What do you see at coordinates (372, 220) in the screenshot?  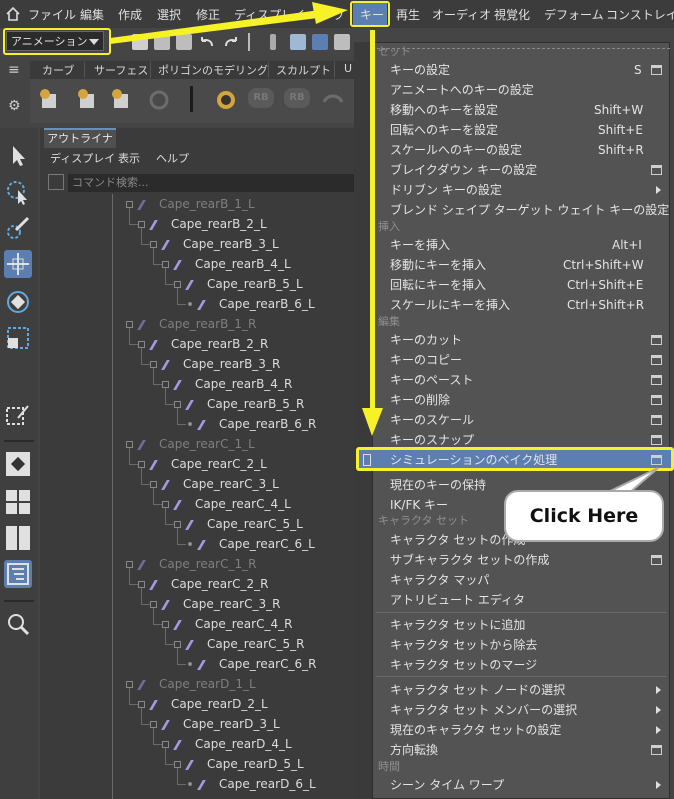 I see `annotation-arrow-down` at bounding box center [372, 220].